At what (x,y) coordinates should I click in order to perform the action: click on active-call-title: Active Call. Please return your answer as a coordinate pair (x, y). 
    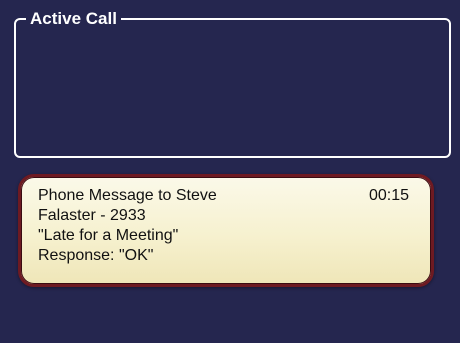
    Looking at the image, I should click on (73, 19).